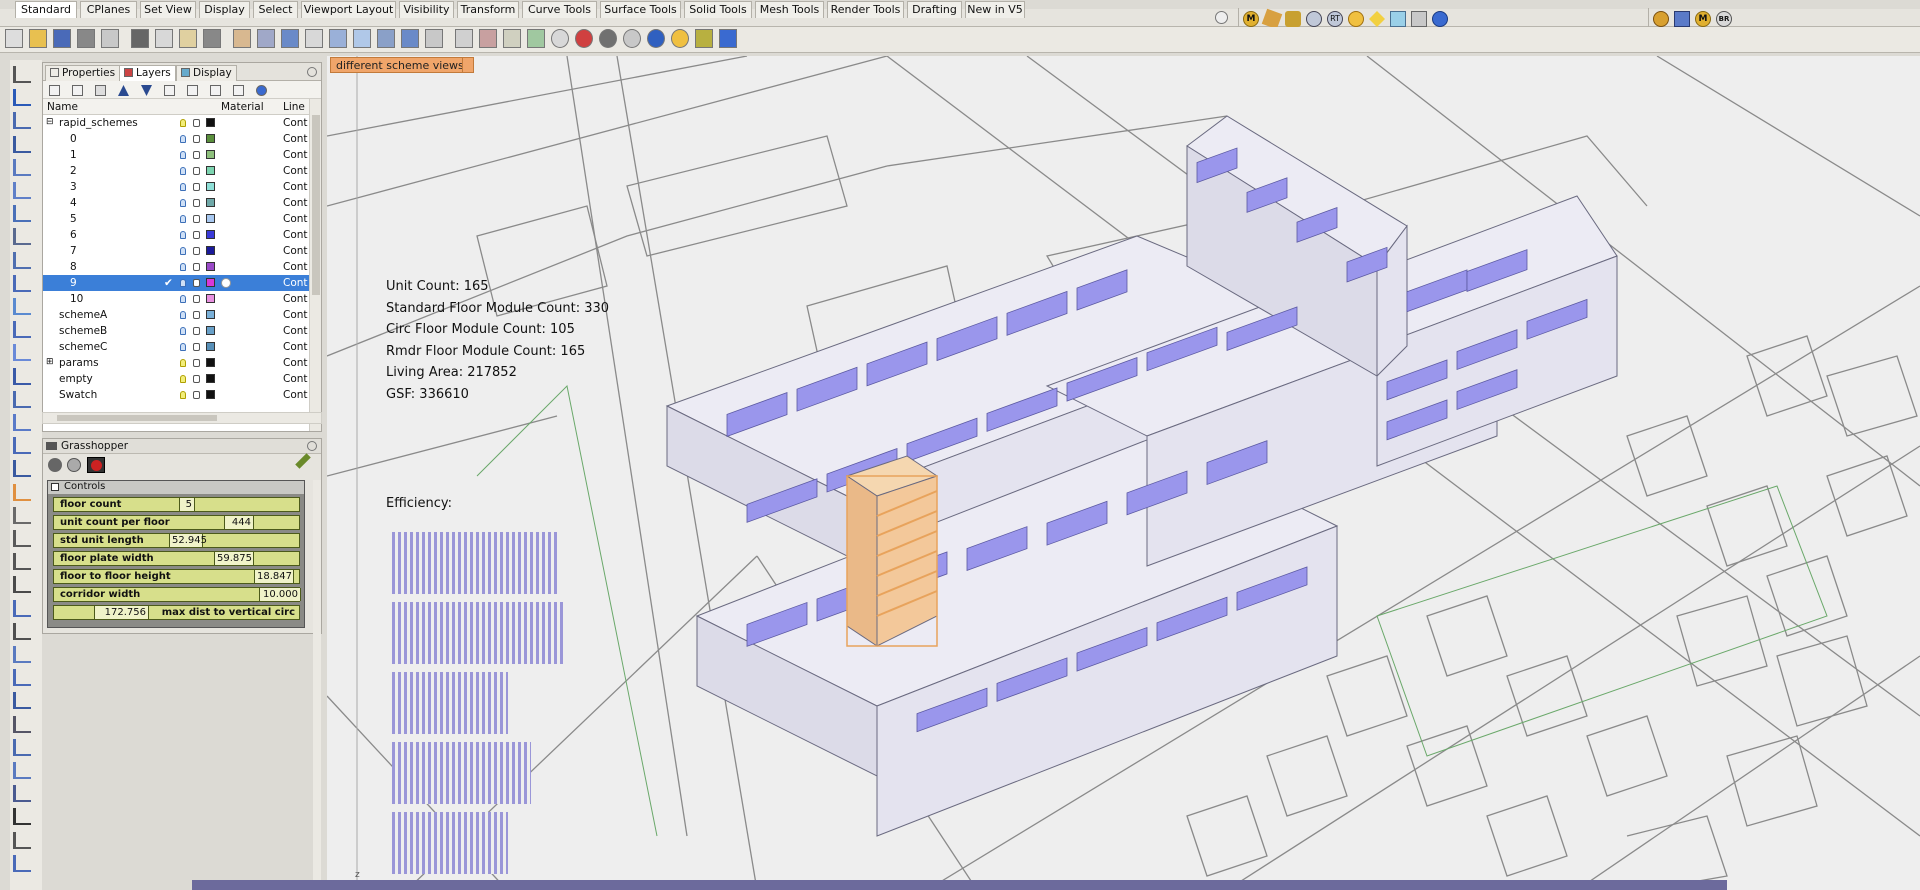 The height and width of the screenshot is (890, 1920). Describe the element at coordinates (176, 171) in the screenshot. I see `layer-row: 2 Cont` at that location.